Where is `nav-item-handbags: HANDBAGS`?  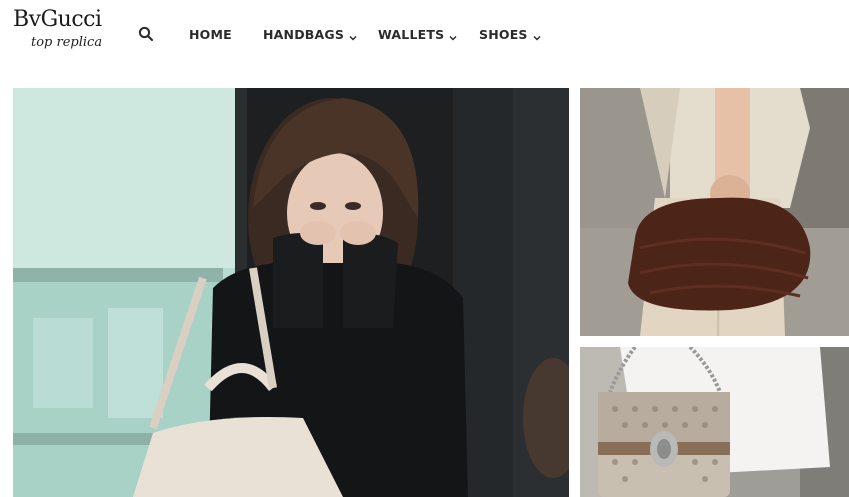
nav-item-handbags: HANDBAGS is located at coordinates (310, 34).